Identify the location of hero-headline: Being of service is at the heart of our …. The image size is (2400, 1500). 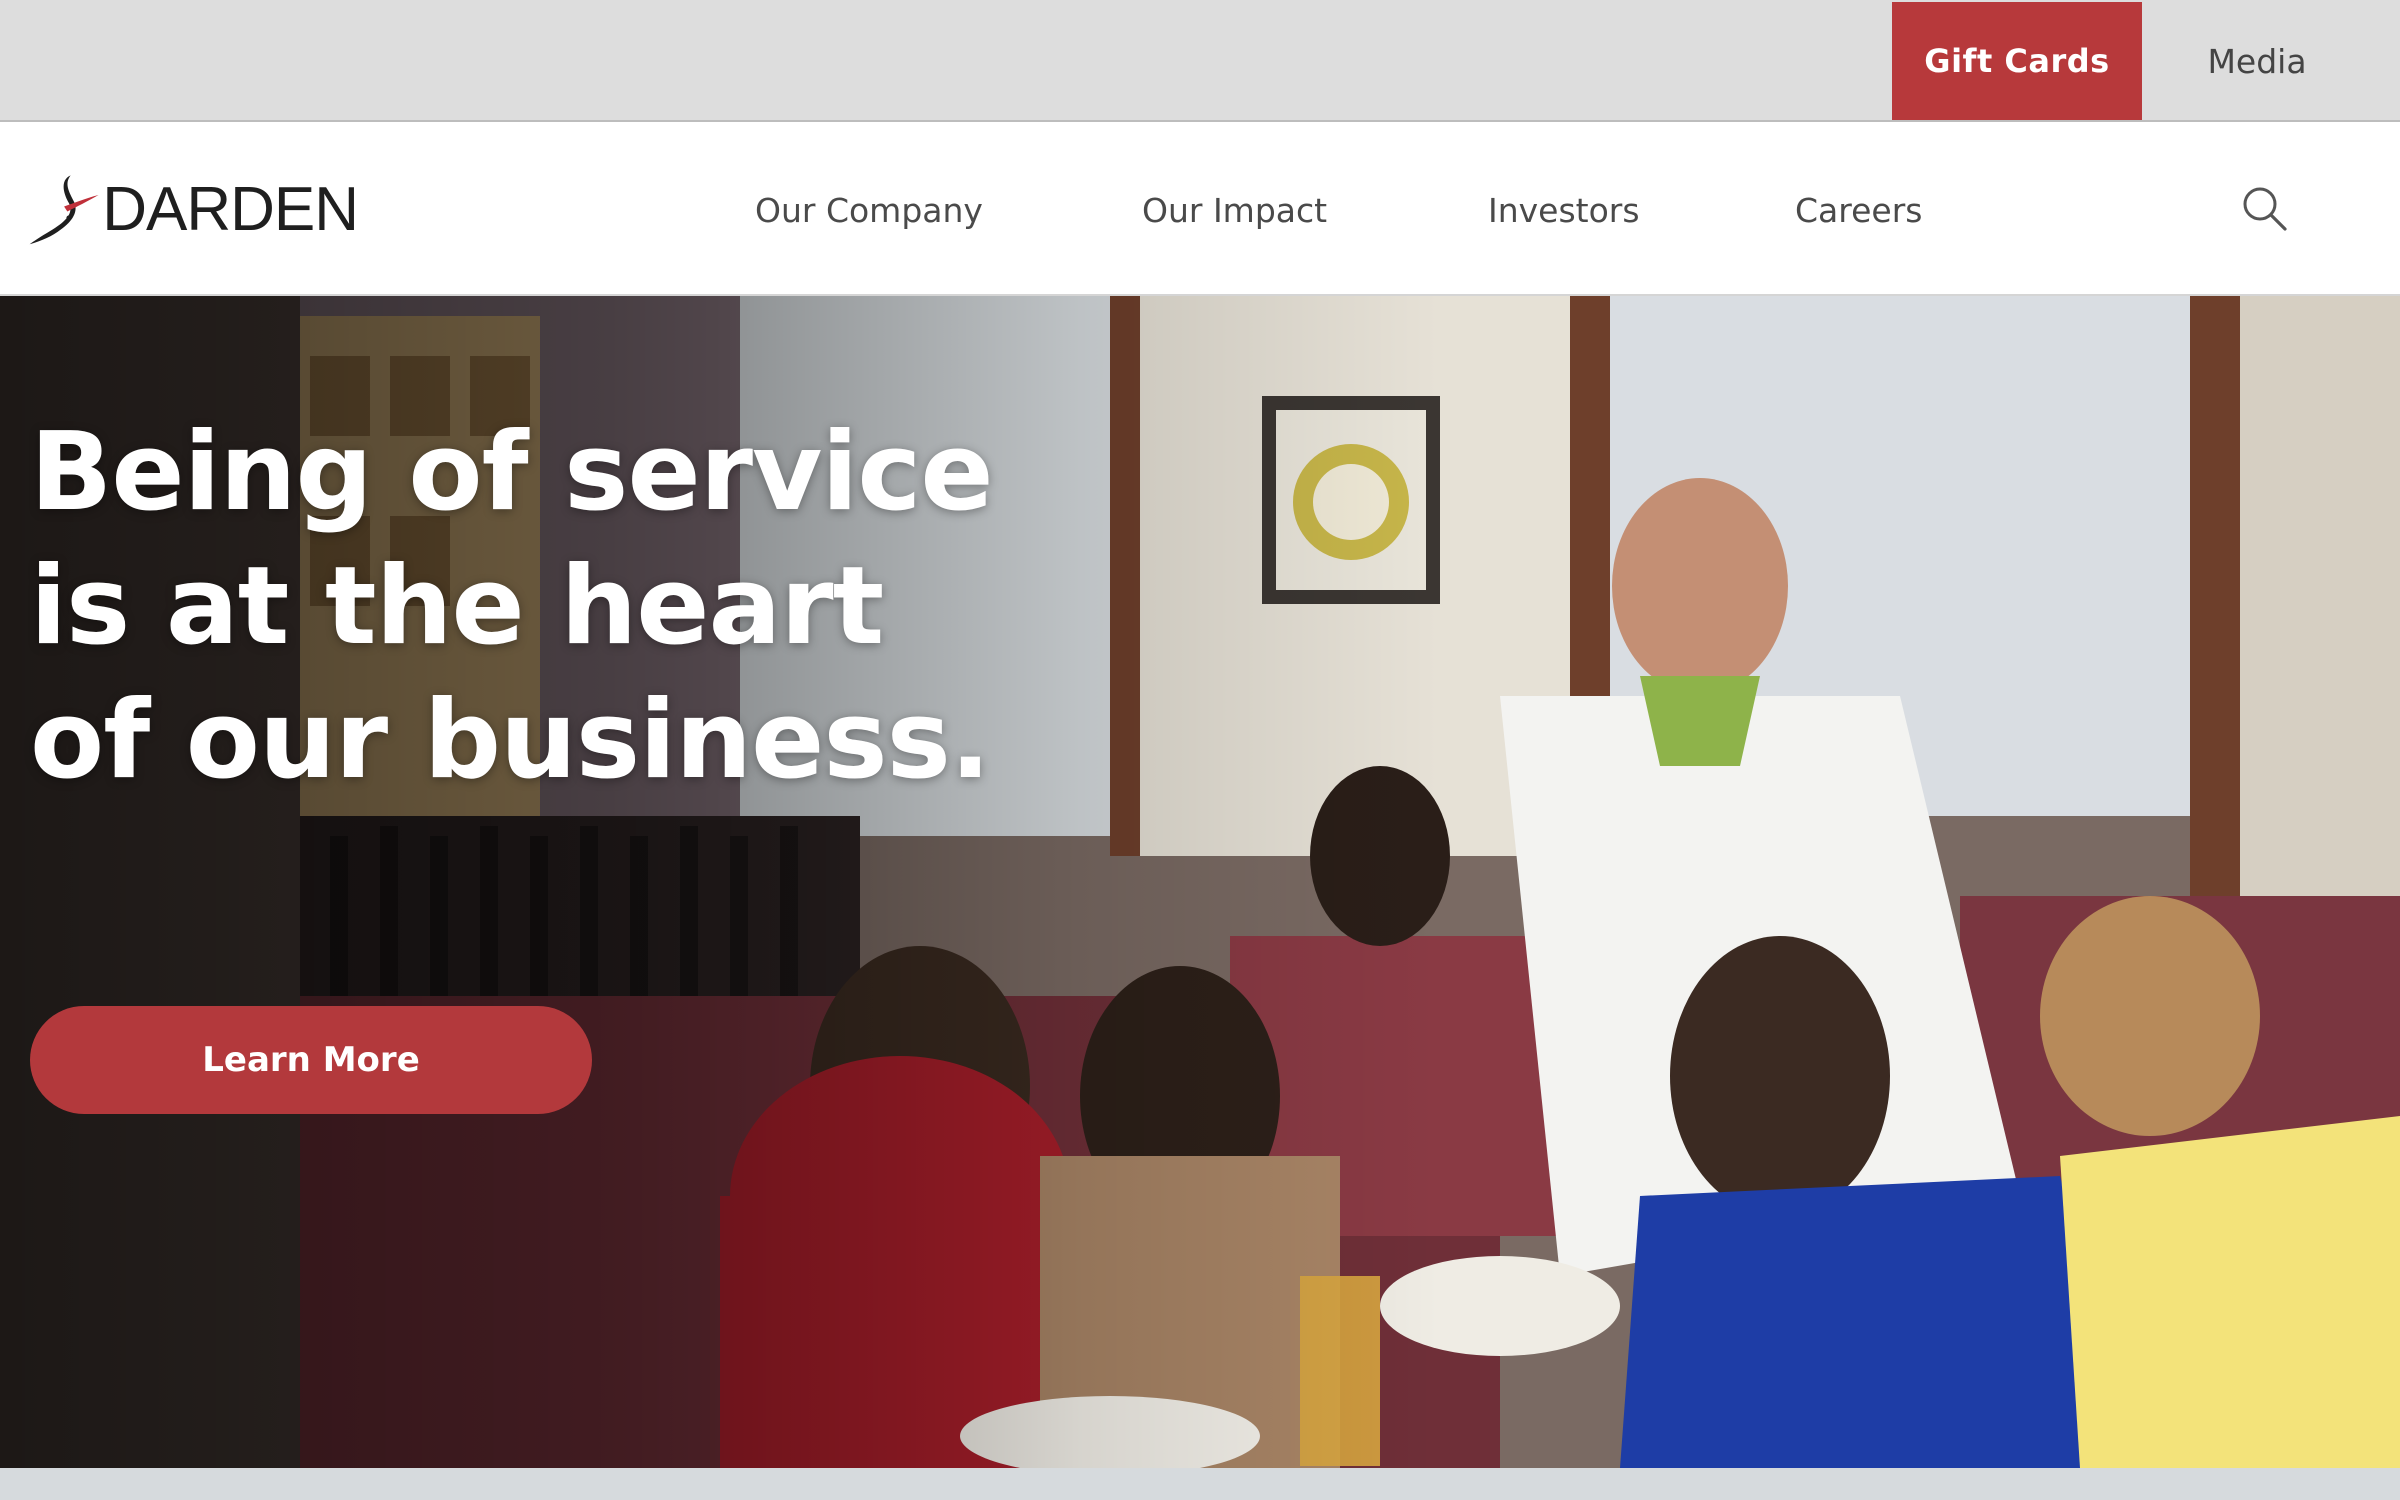
(512, 606).